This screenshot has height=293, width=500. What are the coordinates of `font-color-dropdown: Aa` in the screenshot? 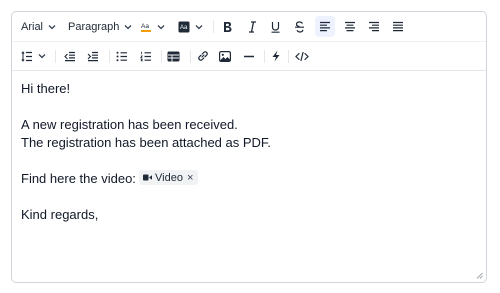 It's located at (152, 26).